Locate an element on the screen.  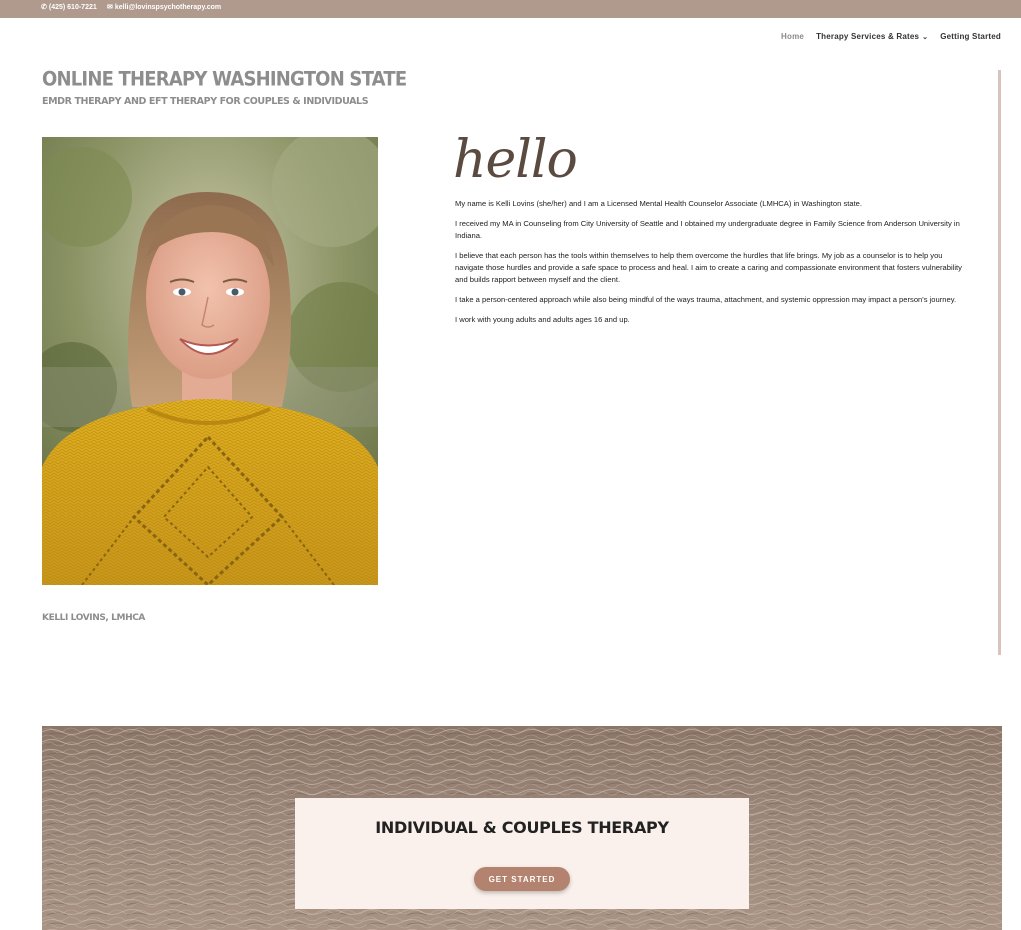
vertical-divider is located at coordinates (999, 362).